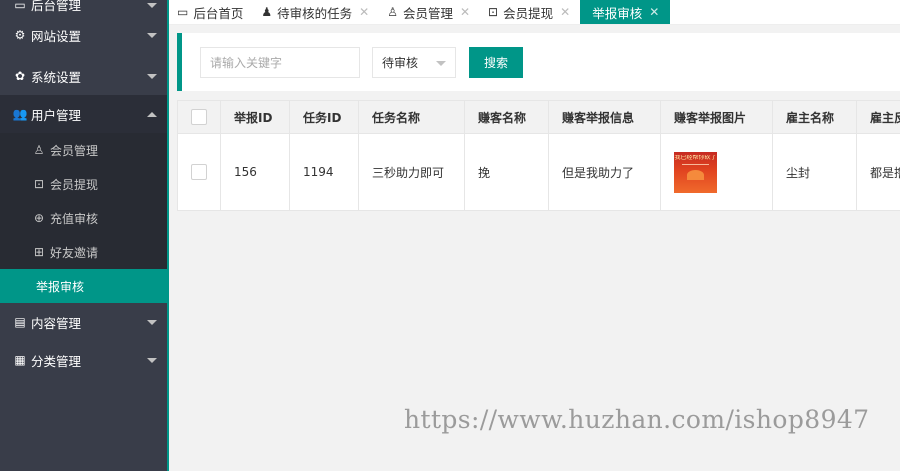  I want to click on column-header: 举报ID, so click(255, 117).